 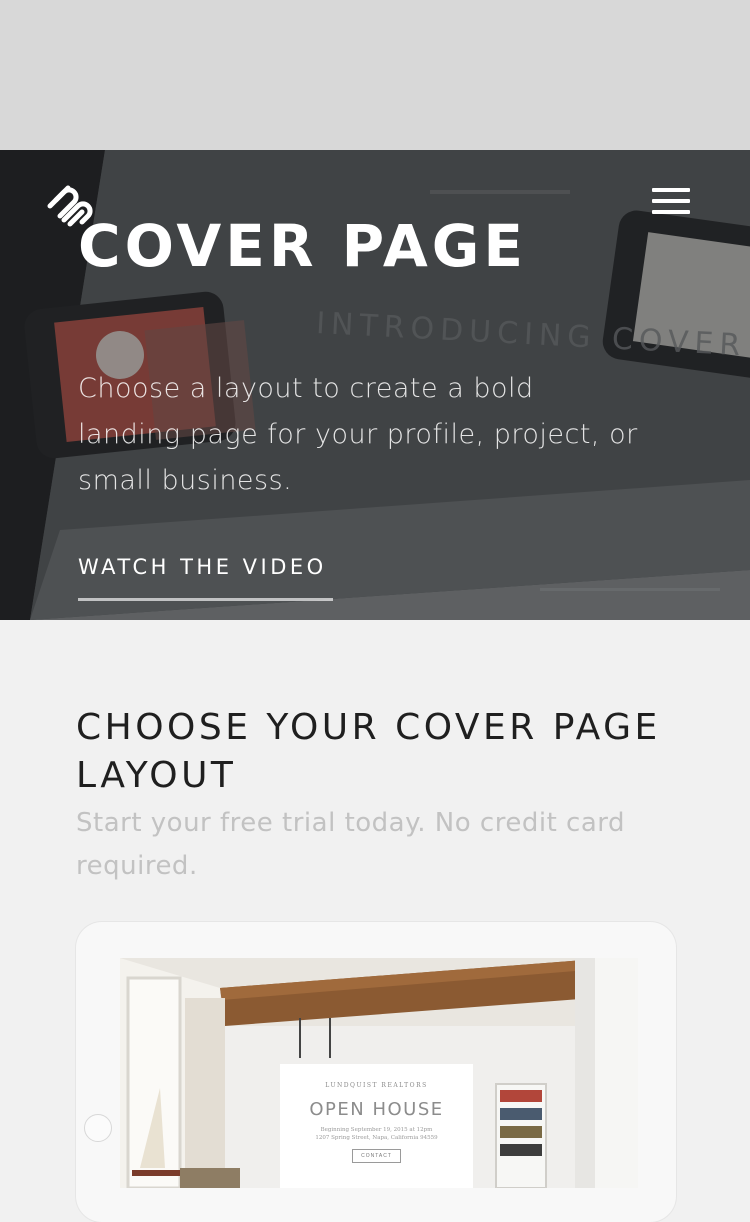 What do you see at coordinates (376, 1109) in the screenshot?
I see `open-house-title: OPEN HOUSE` at bounding box center [376, 1109].